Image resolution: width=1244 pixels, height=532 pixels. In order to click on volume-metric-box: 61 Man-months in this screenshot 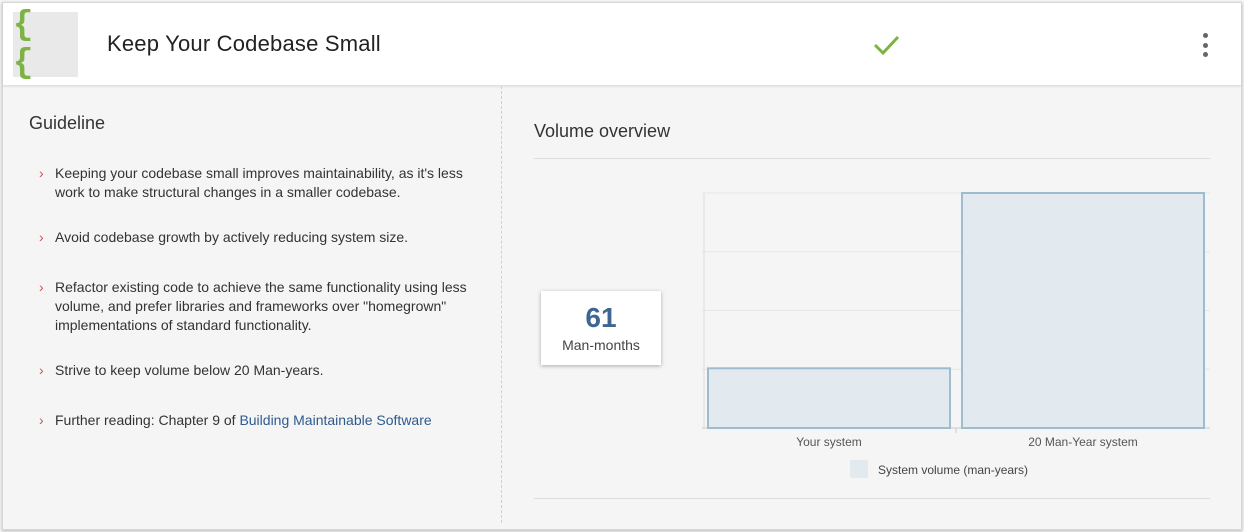, I will do `click(601, 328)`.